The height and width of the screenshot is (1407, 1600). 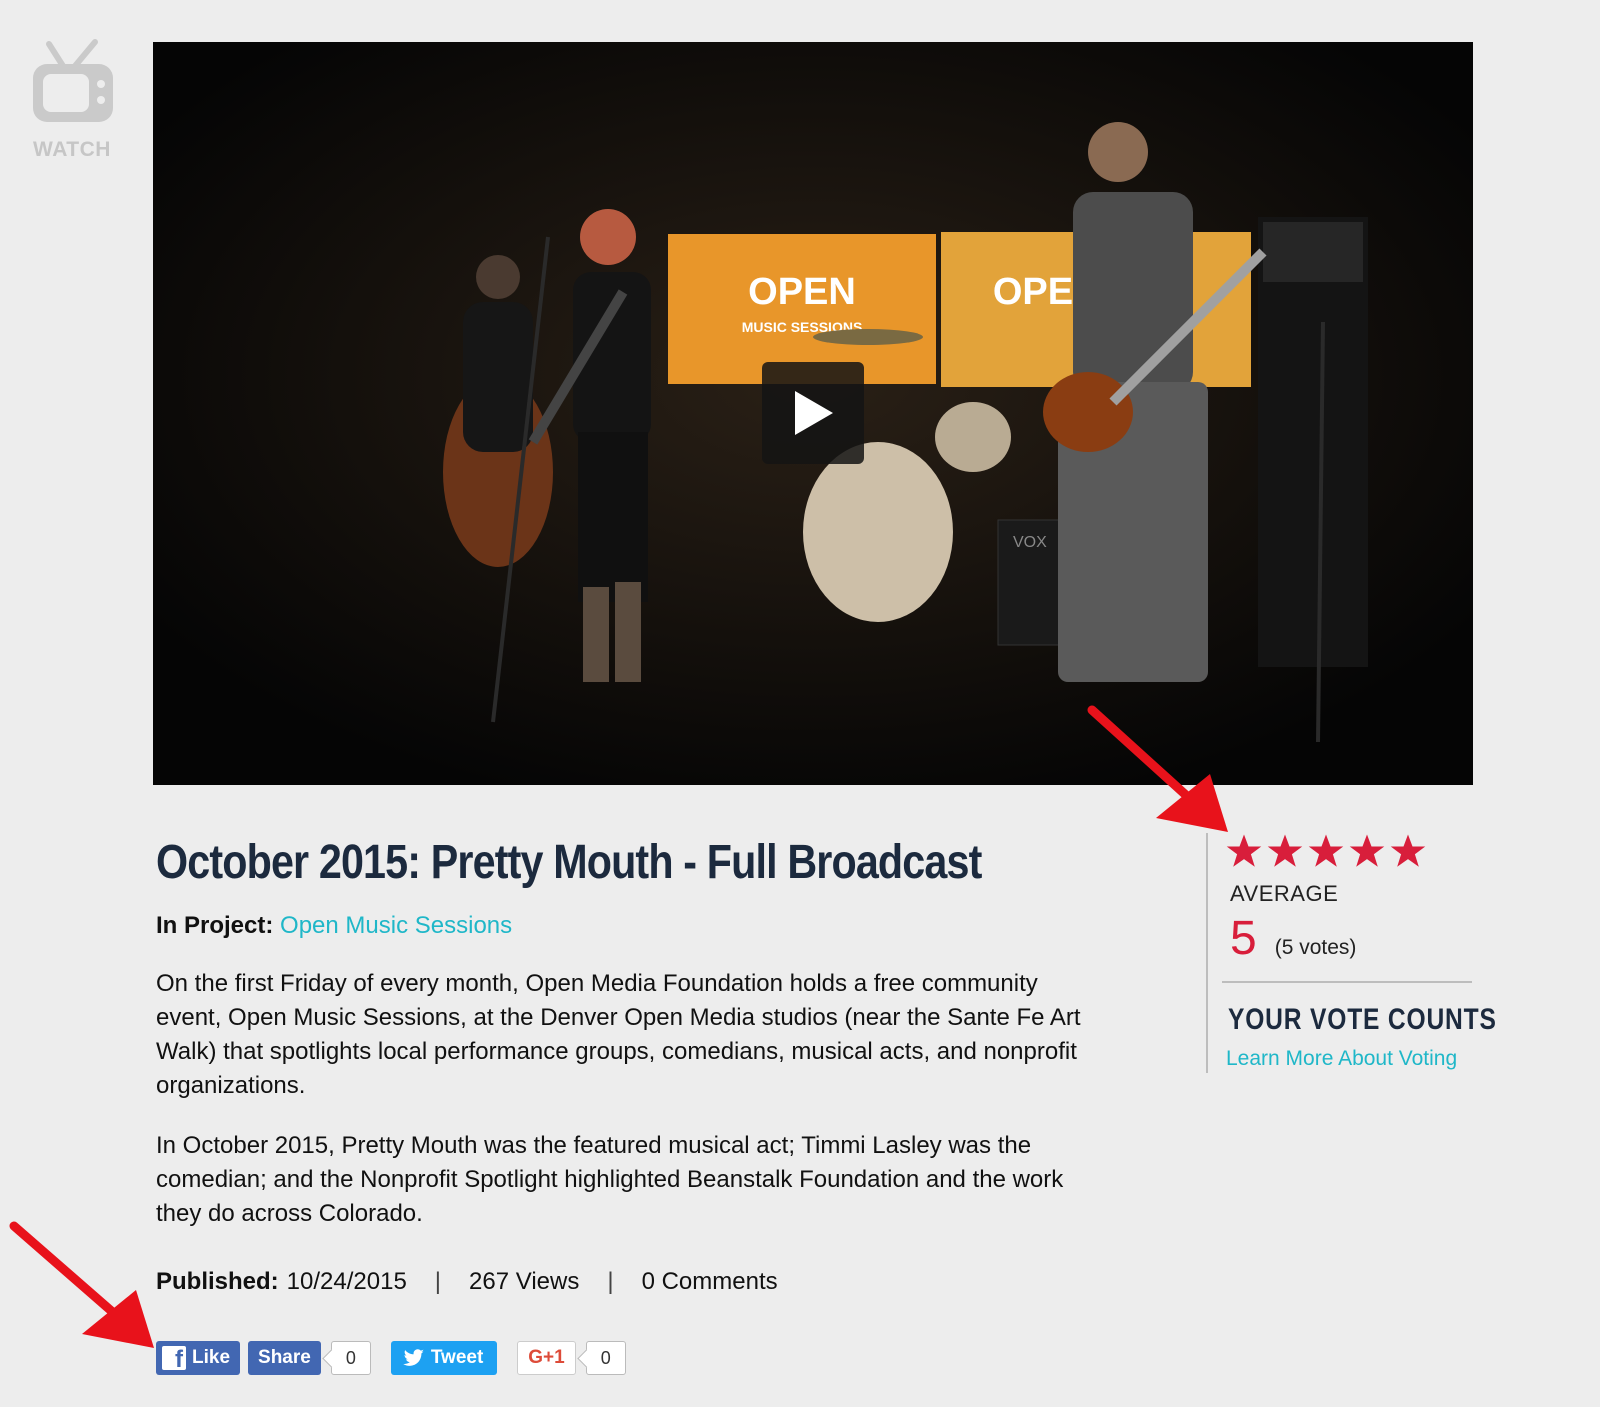 I want to click on average-score: 5, so click(x=1243, y=938).